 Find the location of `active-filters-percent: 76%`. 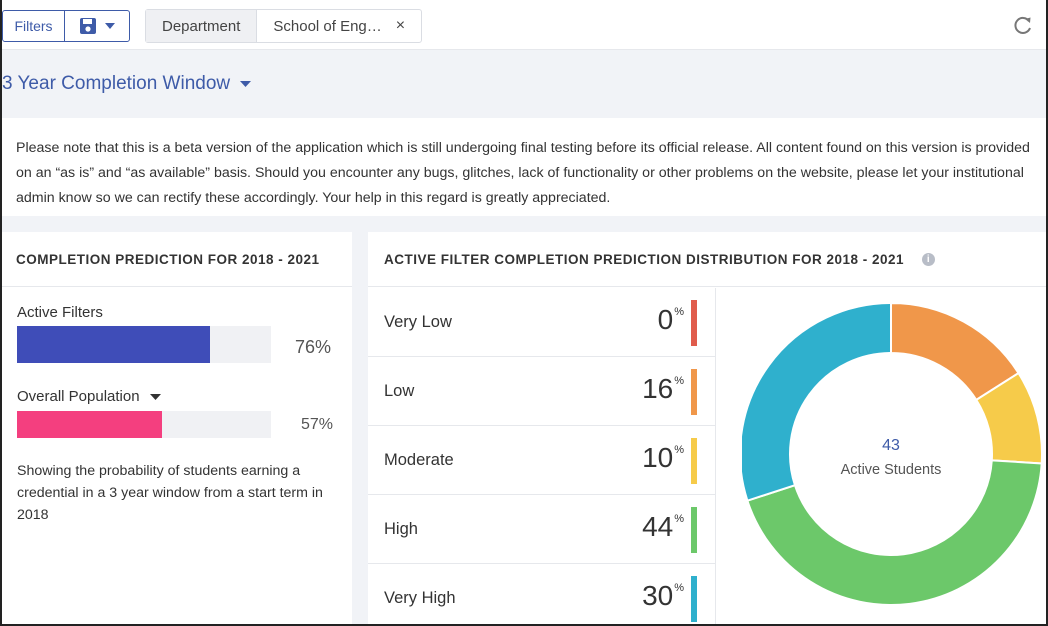

active-filters-percent: 76% is located at coordinates (313, 347).